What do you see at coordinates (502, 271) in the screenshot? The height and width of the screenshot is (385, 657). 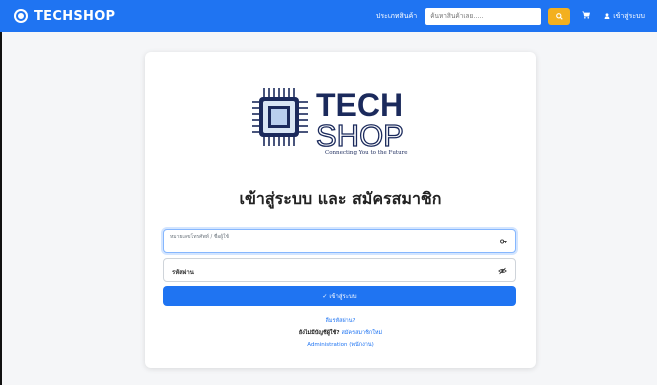 I see `eye-slash-icon` at bounding box center [502, 271].